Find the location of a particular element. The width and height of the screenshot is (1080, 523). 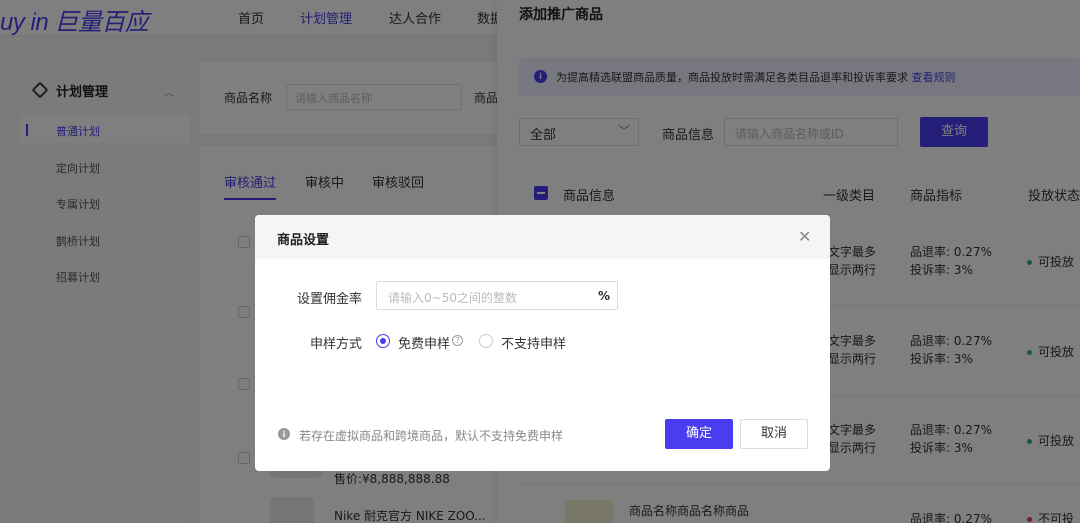

modal-header: 商品设置 ✕ is located at coordinates (542, 237).